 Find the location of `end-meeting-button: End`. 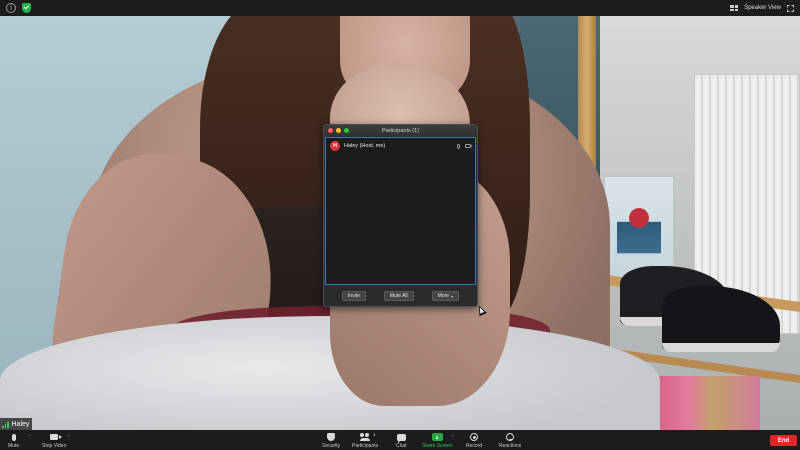

end-meeting-button: End is located at coordinates (783, 440).